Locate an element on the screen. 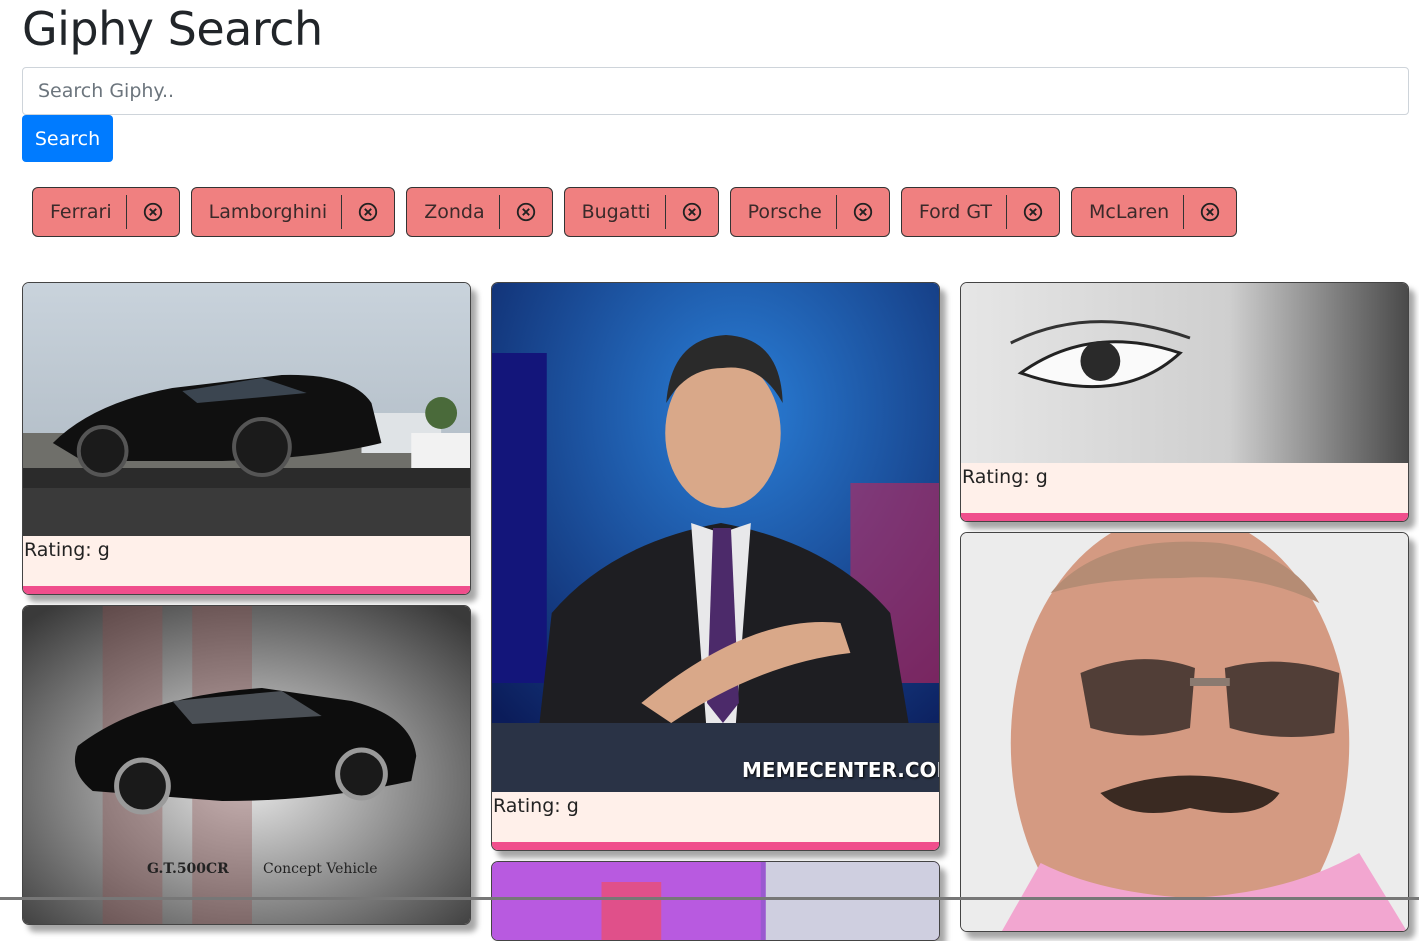  gif-card: G.T.500CR Concept Vehicle is located at coordinates (246, 765).